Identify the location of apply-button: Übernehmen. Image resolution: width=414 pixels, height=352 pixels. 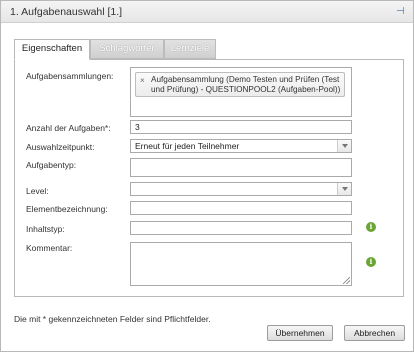
(300, 333).